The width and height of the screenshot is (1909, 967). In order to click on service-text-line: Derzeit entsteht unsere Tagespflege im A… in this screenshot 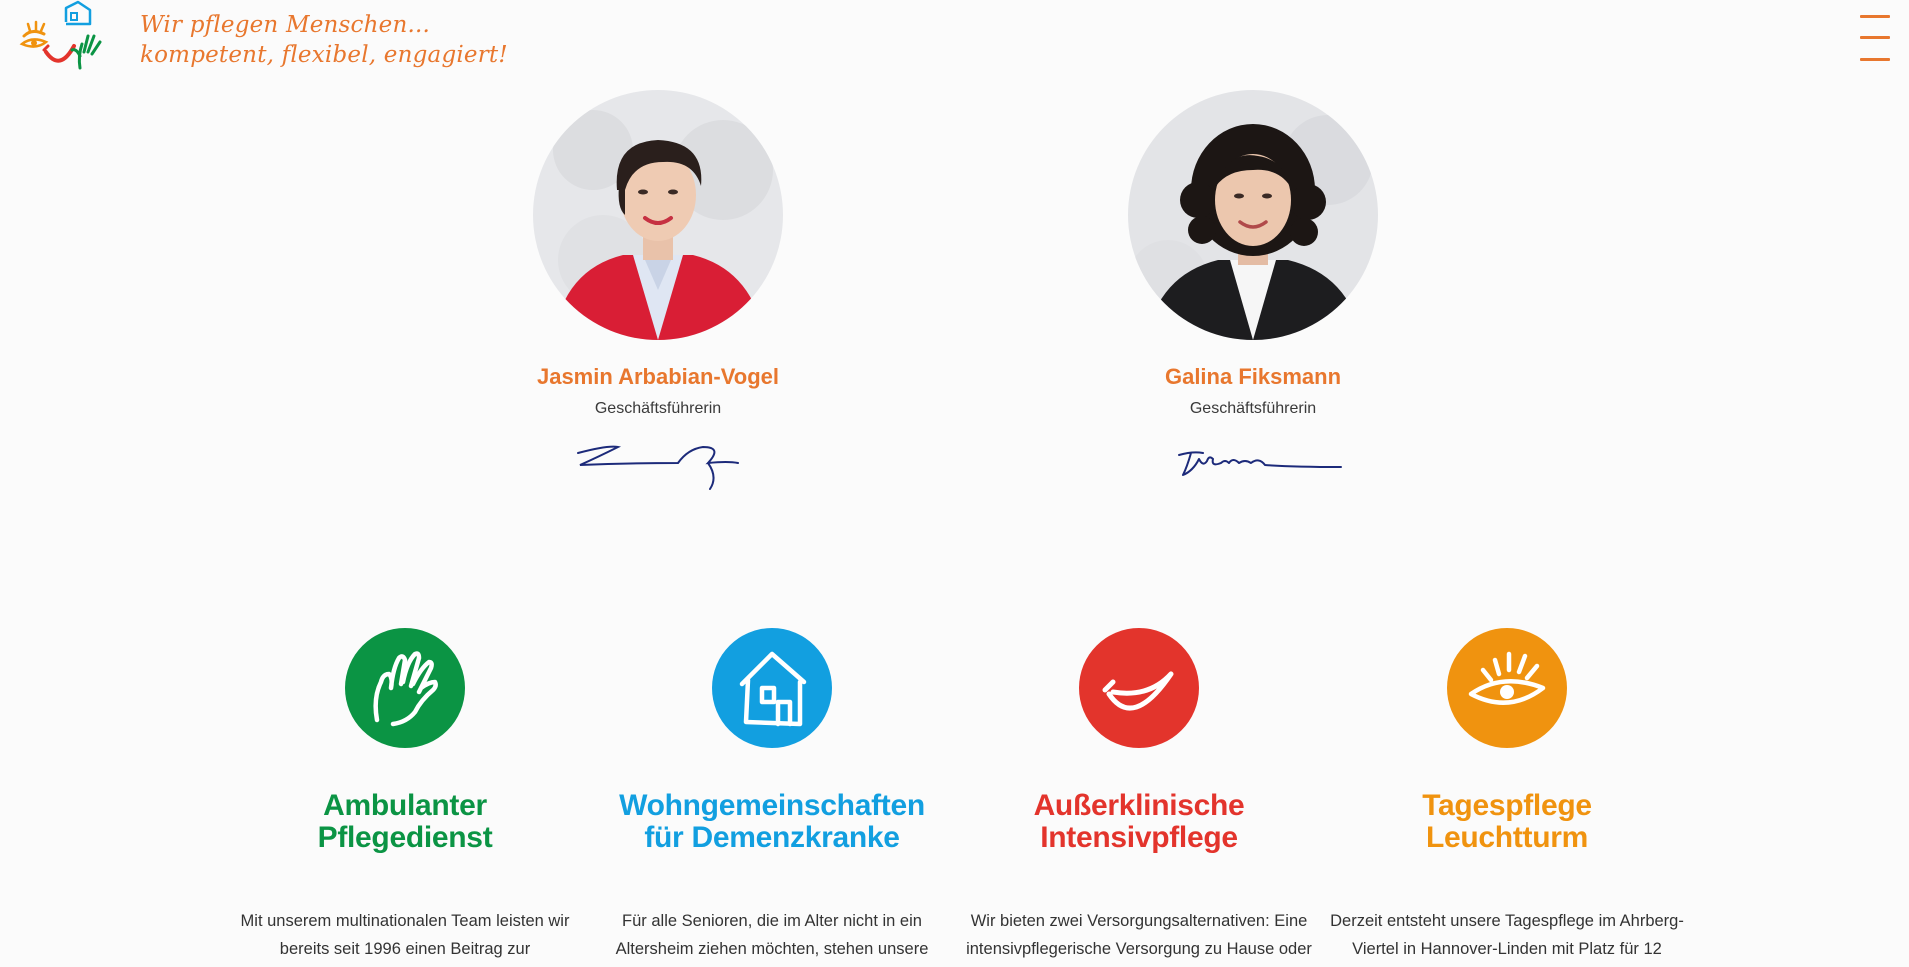, I will do `click(1507, 921)`.